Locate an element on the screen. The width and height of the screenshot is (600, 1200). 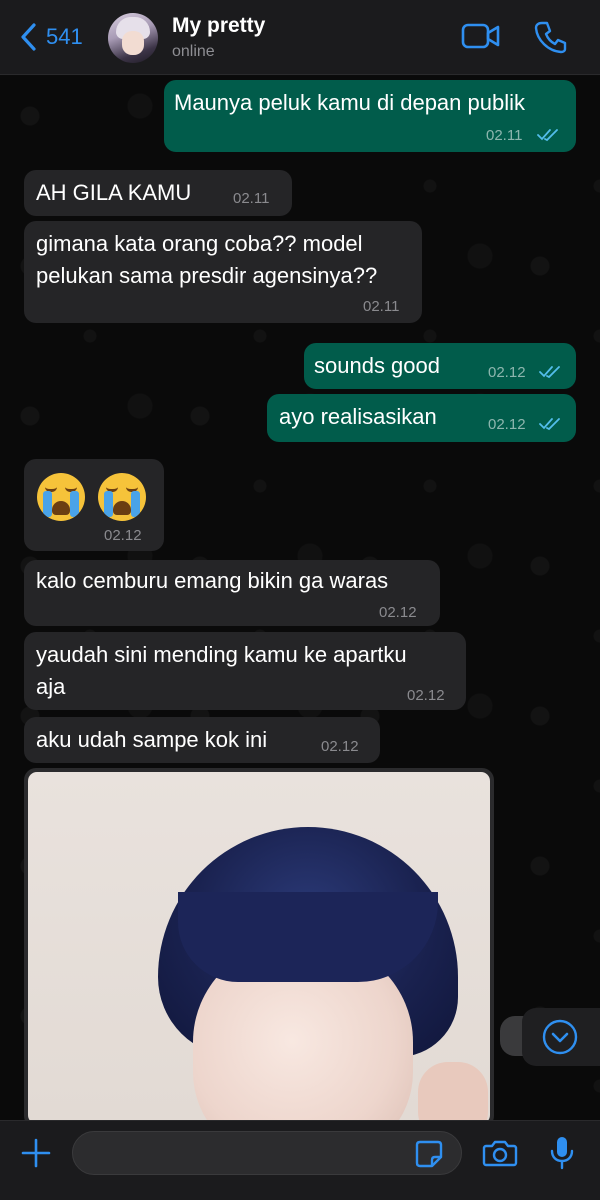
back-button: 541 is located at coordinates (50, 37).